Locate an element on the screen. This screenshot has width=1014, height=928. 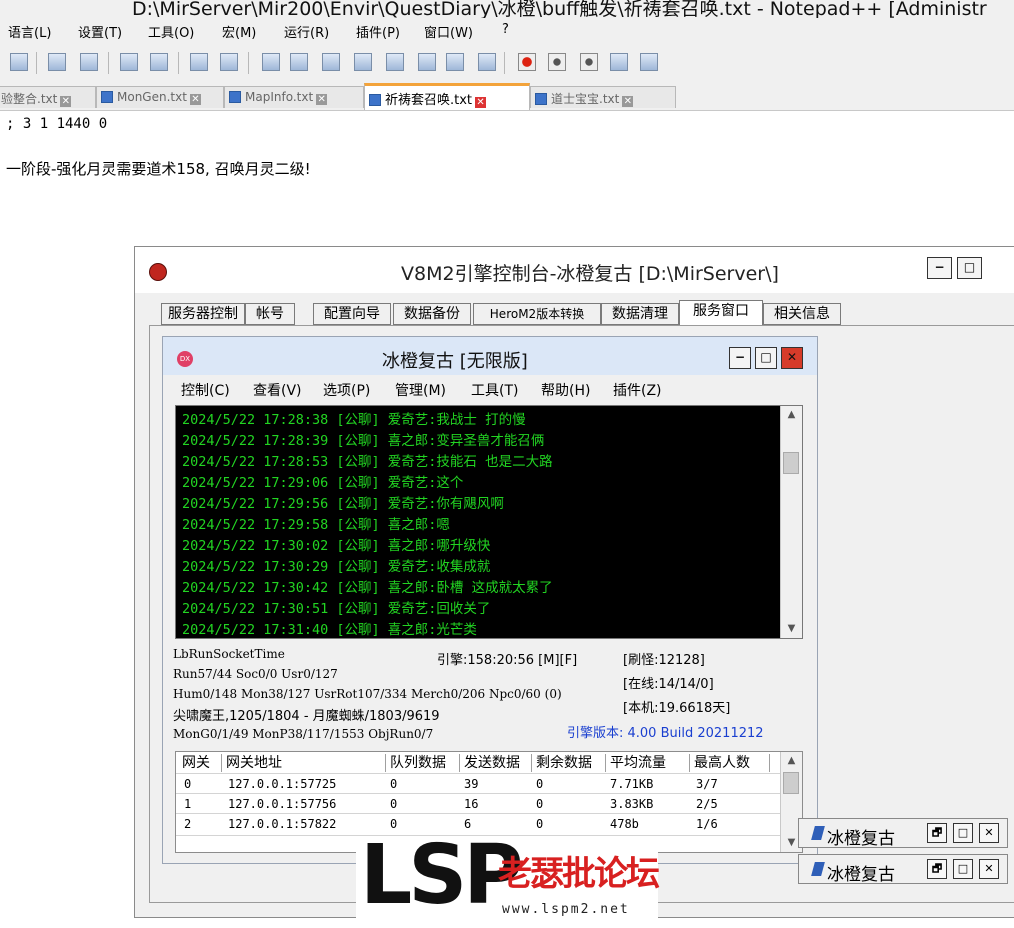
tab-data-backup: 数据备份 is located at coordinates (432, 314).